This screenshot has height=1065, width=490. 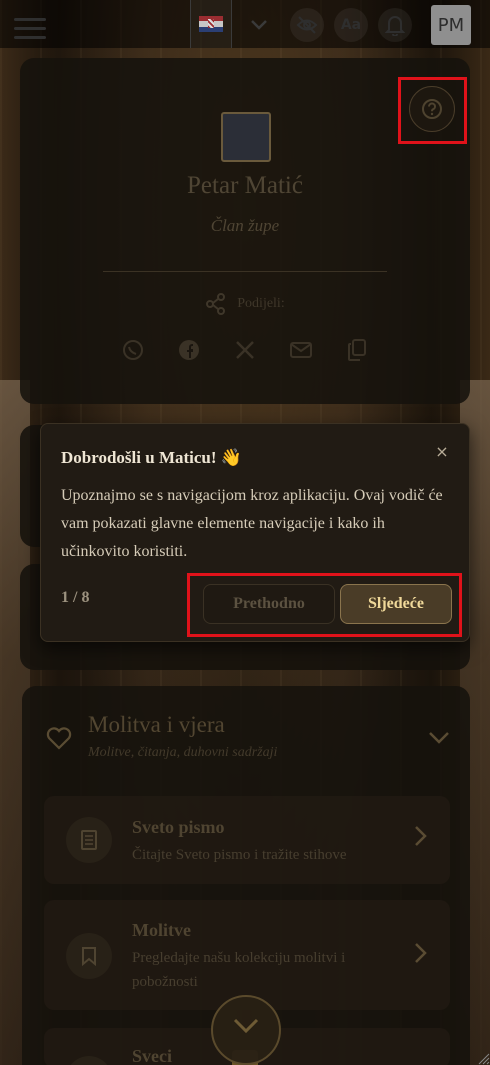 What do you see at coordinates (246, 137) in the screenshot?
I see `profile-avatar` at bounding box center [246, 137].